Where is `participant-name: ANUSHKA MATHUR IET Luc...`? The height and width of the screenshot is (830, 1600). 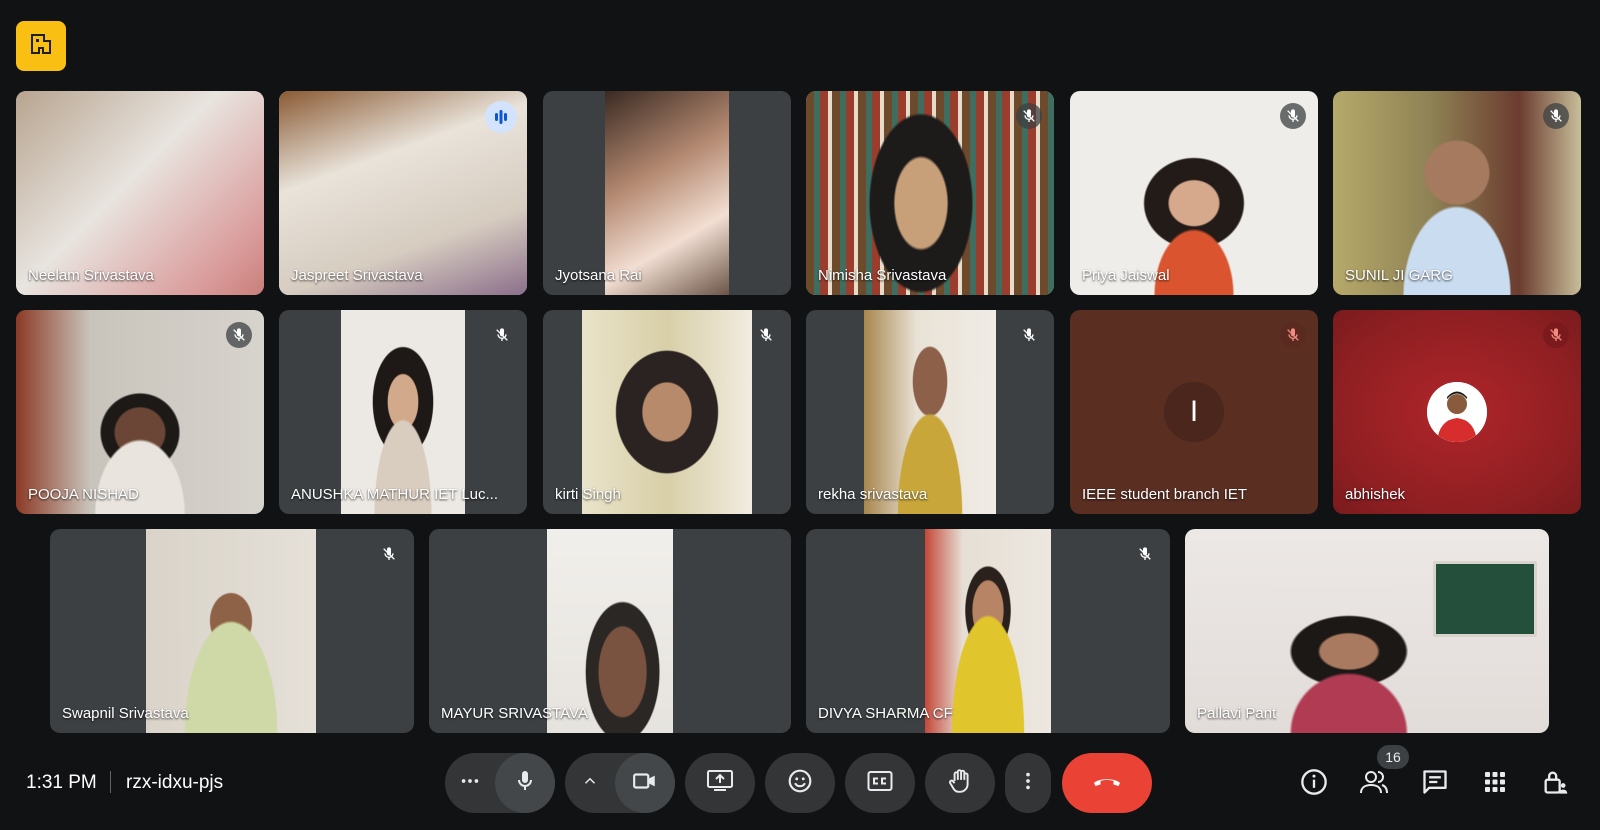
participant-name: ANUSHKA MATHUR IET Luc... is located at coordinates (394, 494).